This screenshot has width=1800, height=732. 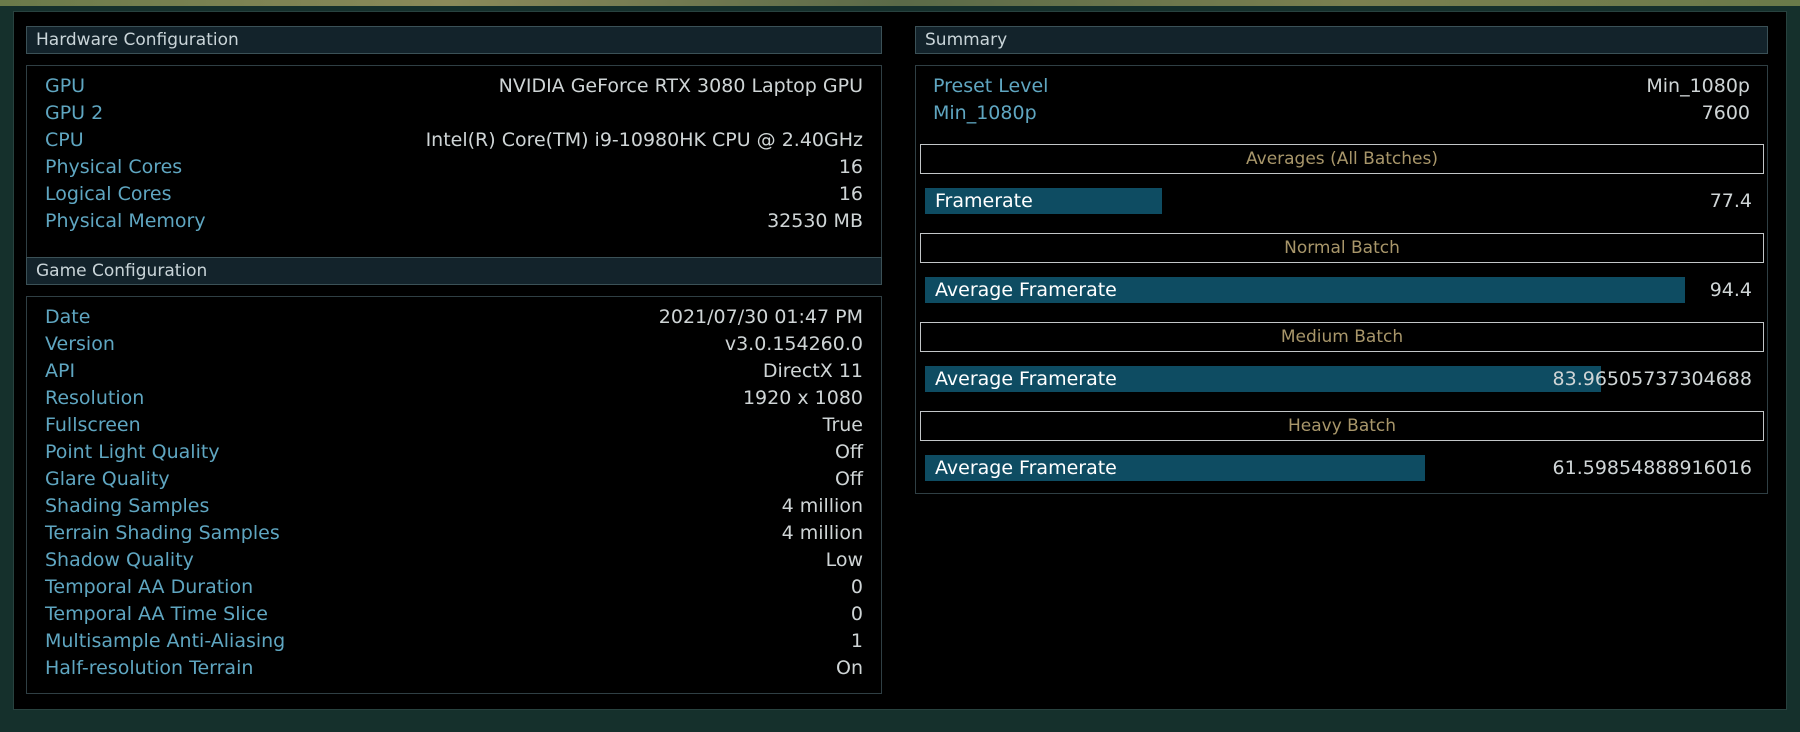 I want to click on background-strip, so click(x=900, y=3).